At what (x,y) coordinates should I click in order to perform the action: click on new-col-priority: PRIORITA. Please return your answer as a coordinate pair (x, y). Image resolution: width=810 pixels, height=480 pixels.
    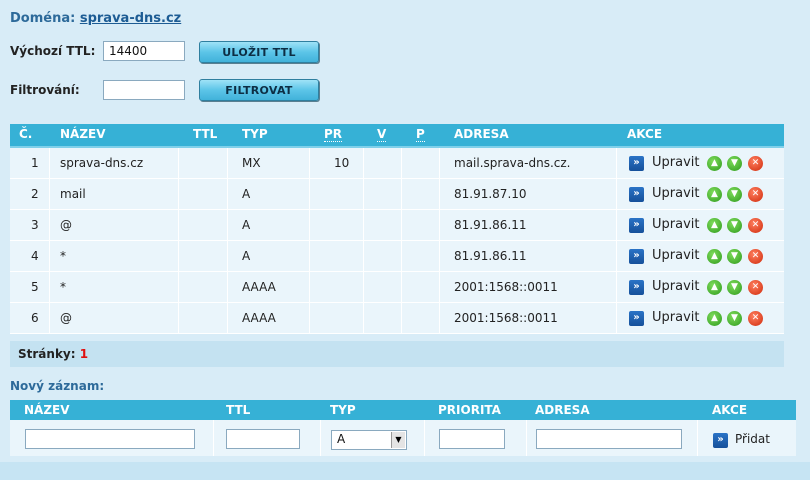
    Looking at the image, I should click on (469, 410).